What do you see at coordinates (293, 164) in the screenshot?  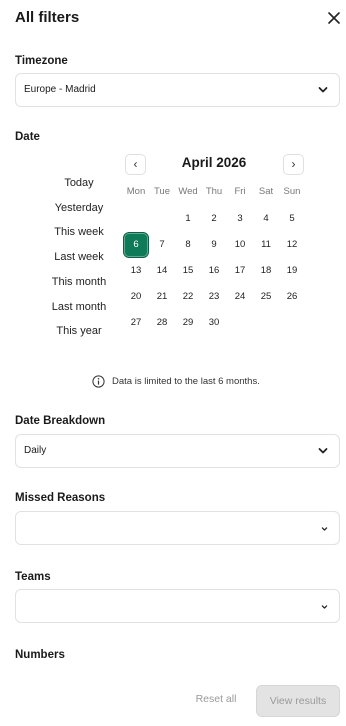 I see `calendar-next-button: ›` at bounding box center [293, 164].